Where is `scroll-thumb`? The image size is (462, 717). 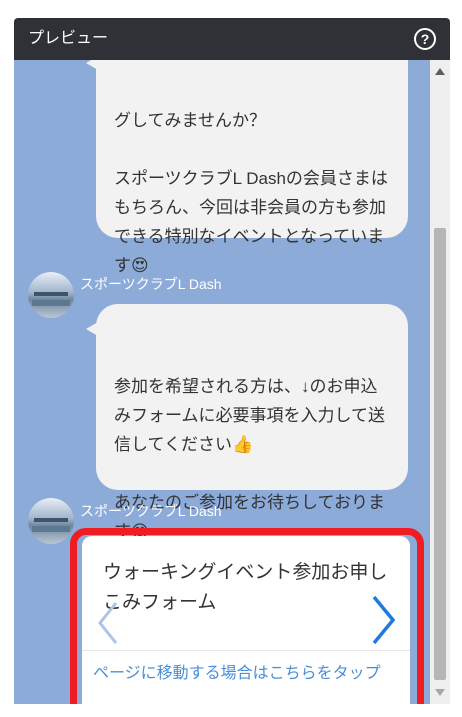 scroll-thumb is located at coordinates (440, 454).